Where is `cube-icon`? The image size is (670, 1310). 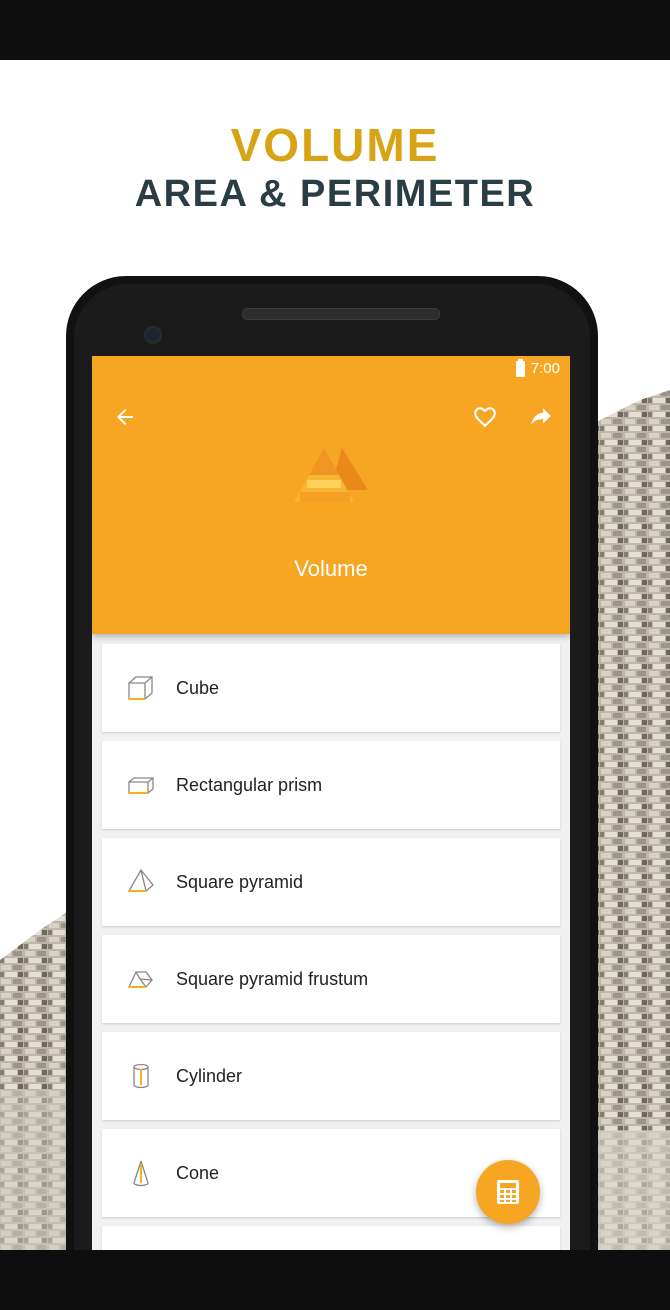 cube-icon is located at coordinates (141, 688).